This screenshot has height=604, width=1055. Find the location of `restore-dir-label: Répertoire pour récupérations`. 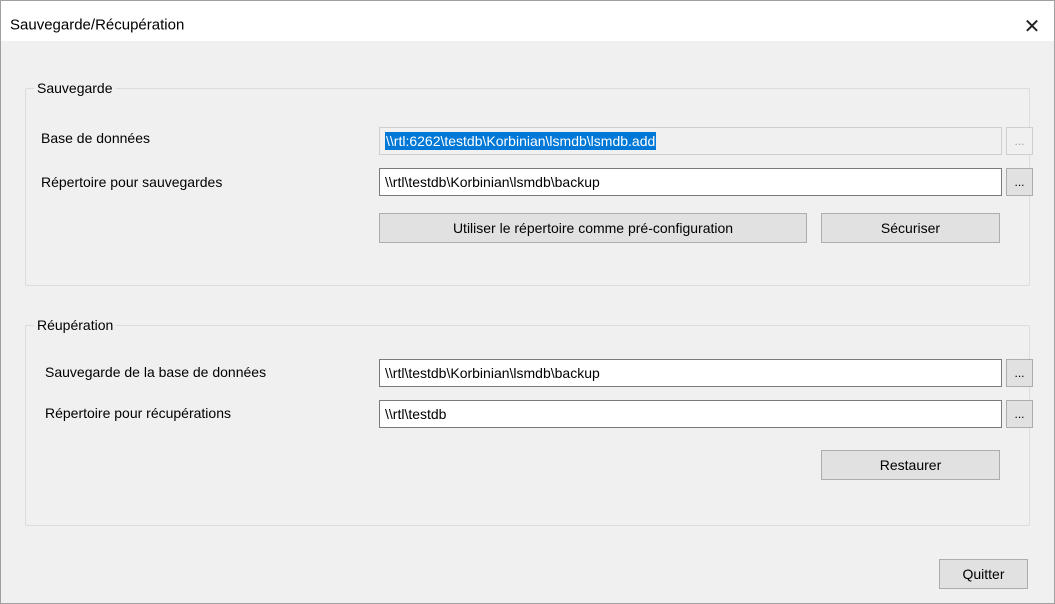

restore-dir-label: Répertoire pour récupérations is located at coordinates (138, 413).